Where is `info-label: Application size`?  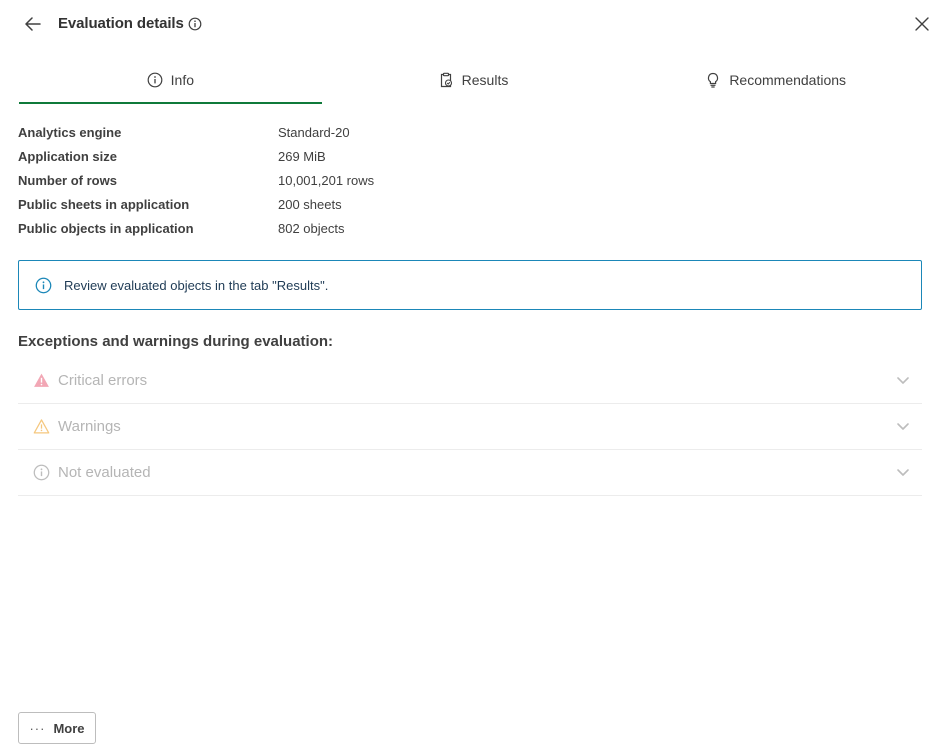 info-label: Application size is located at coordinates (67, 156).